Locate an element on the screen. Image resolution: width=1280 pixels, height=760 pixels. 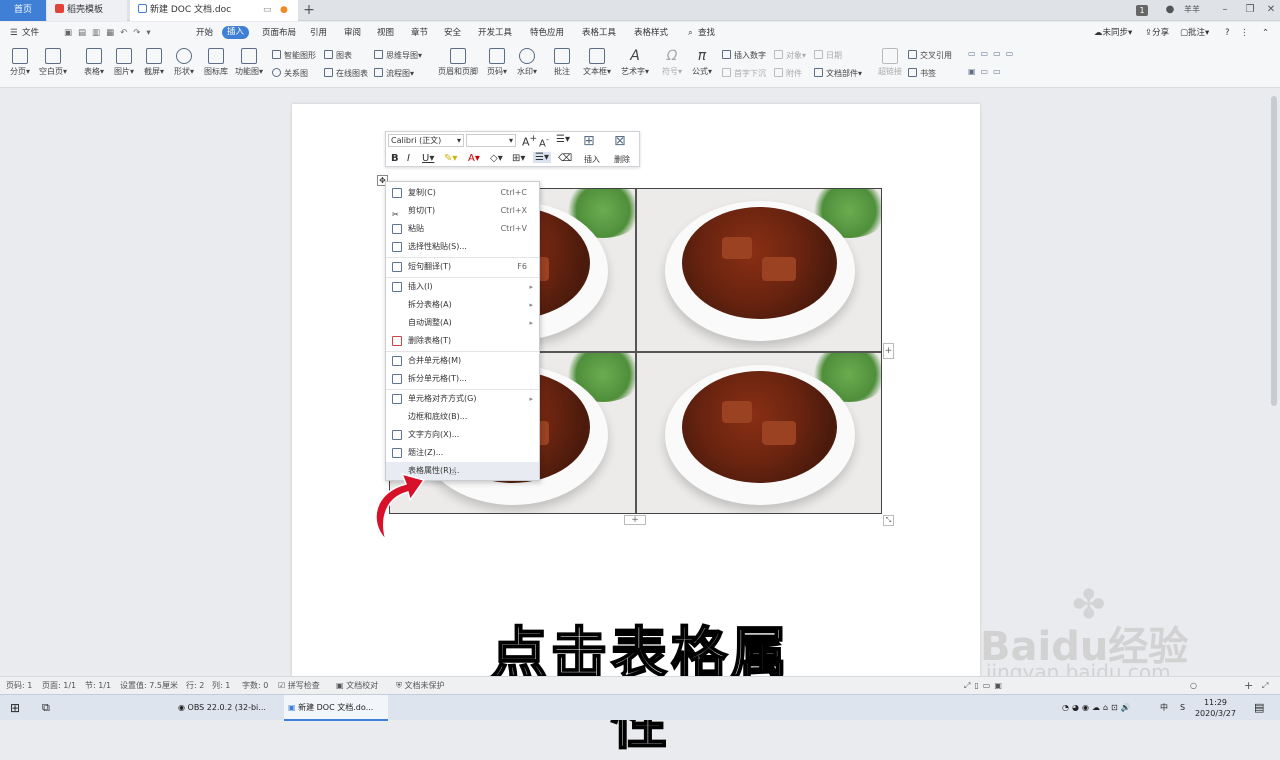
status-page: 页码: 1 is located at coordinates (19, 686).